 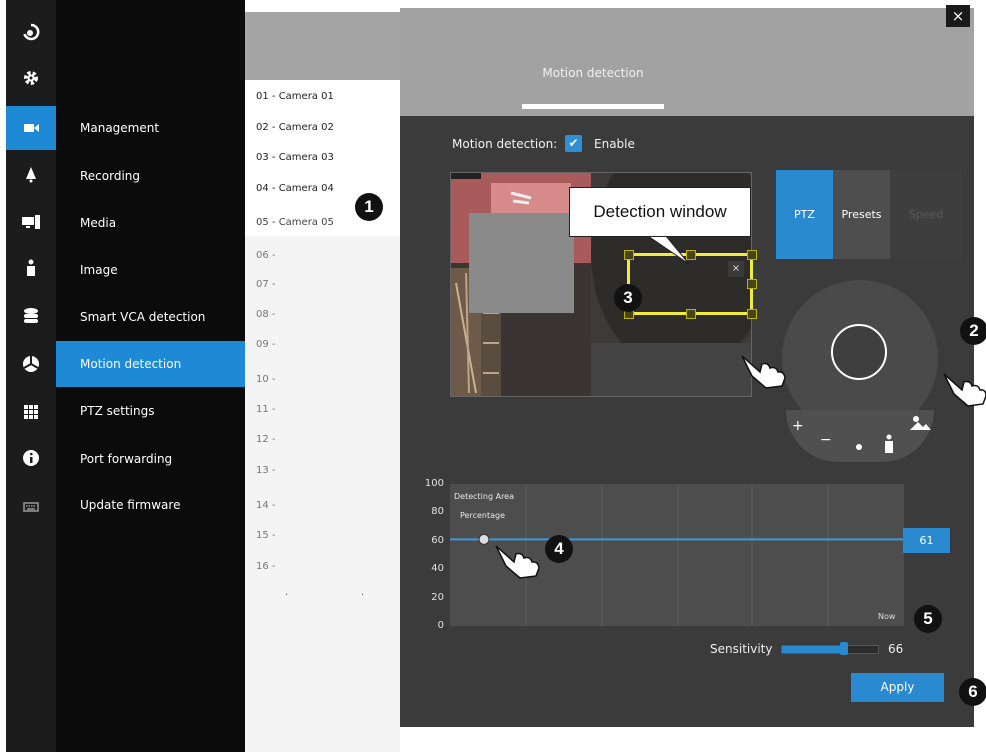 What do you see at coordinates (660, 212) in the screenshot?
I see `detection-window-callout: Detection window` at bounding box center [660, 212].